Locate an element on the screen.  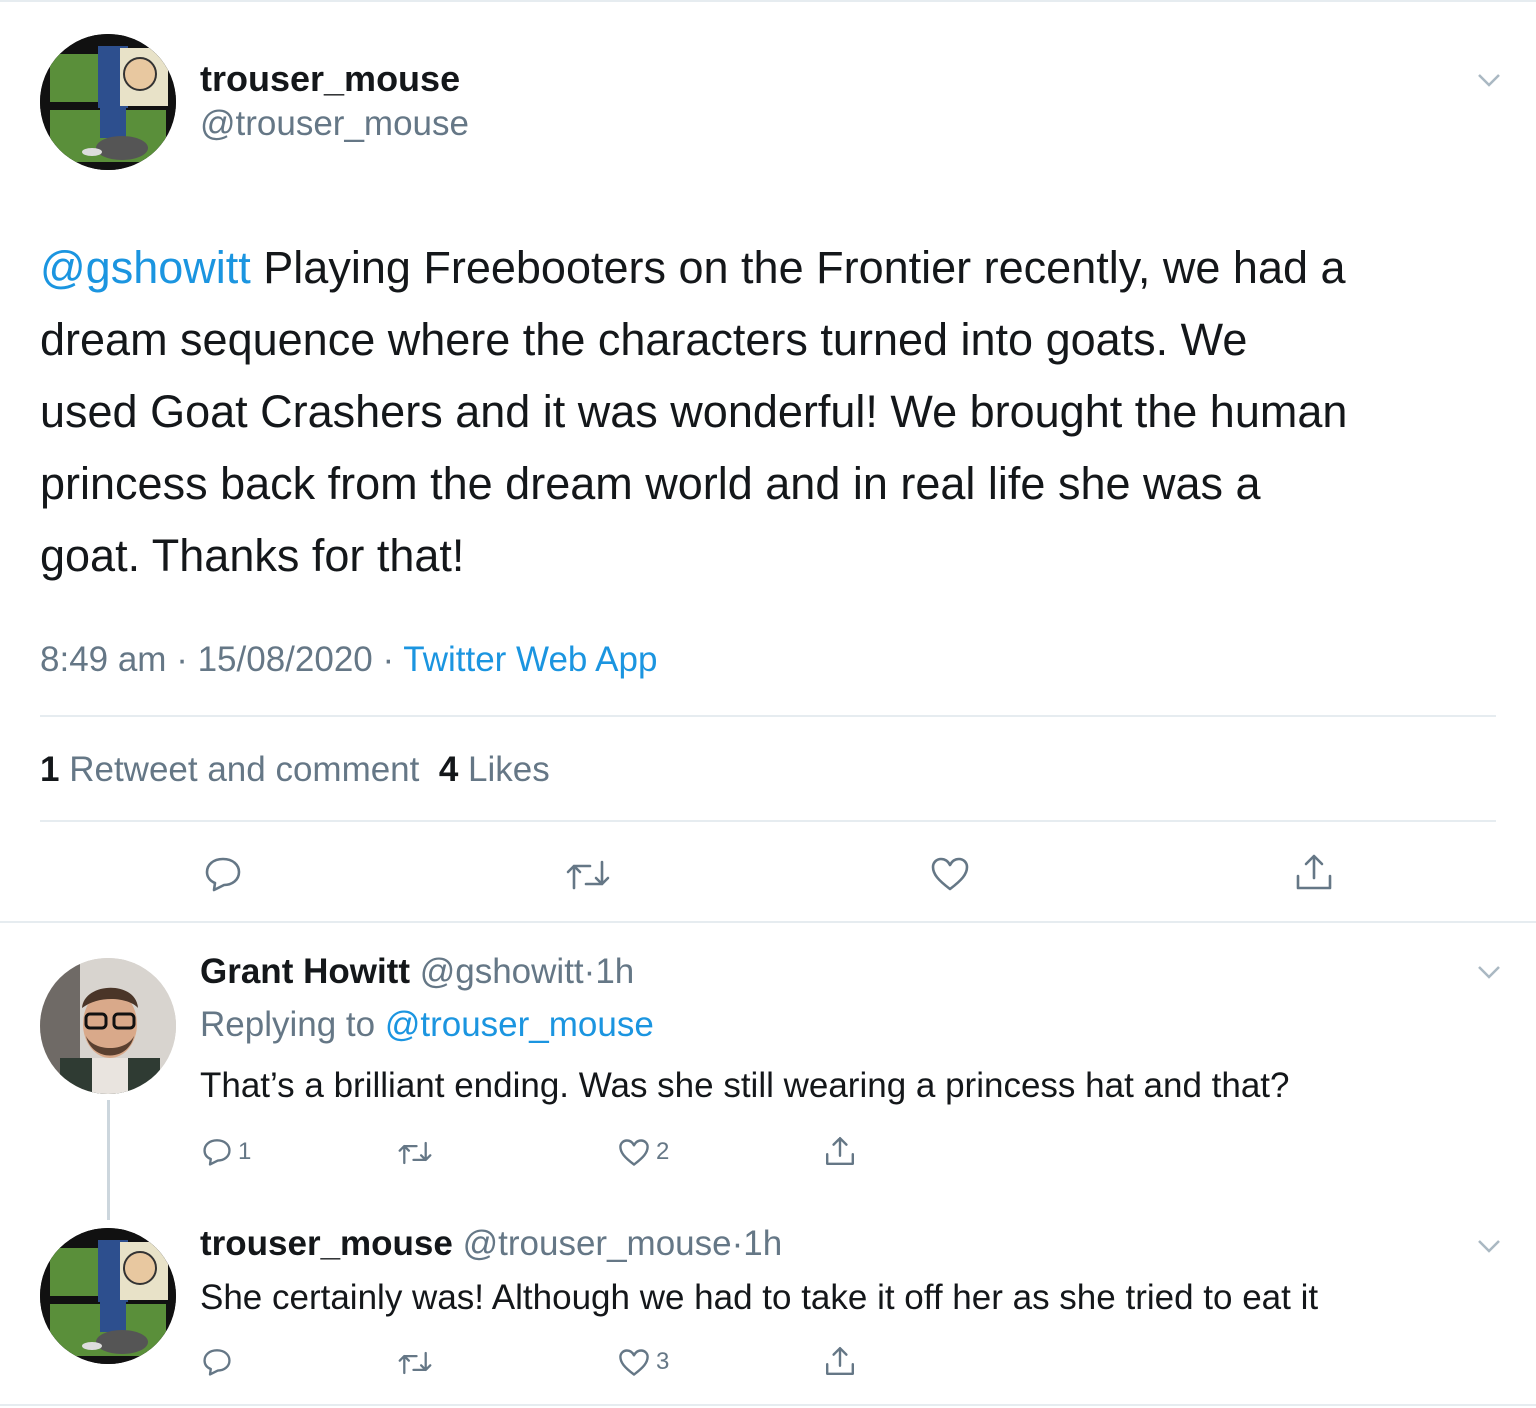
grant-howitt-avatar-image is located at coordinates (108, 1026).